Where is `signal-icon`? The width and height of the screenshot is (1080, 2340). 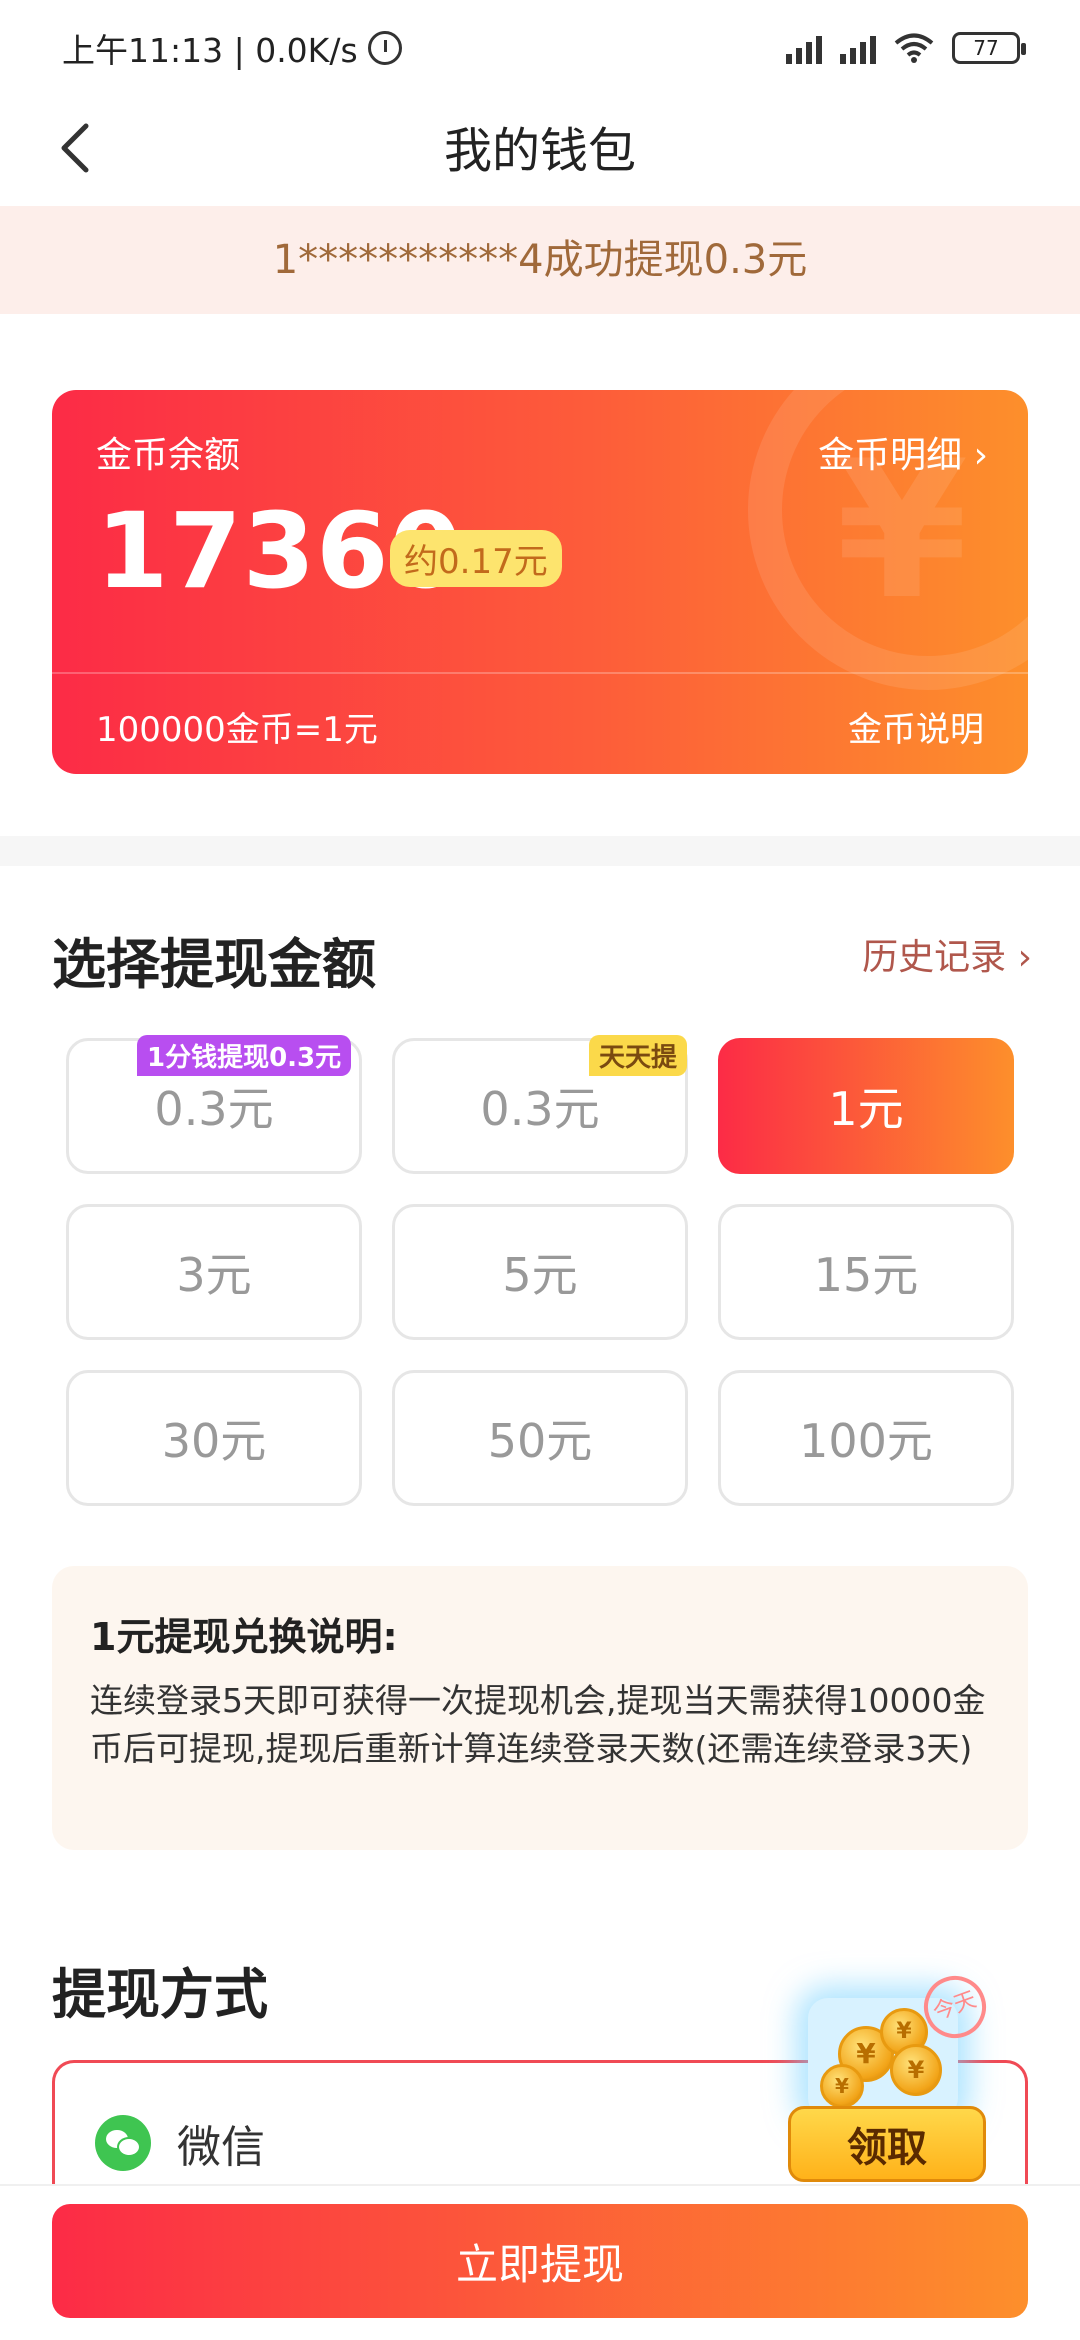
signal-icon is located at coordinates (804, 48).